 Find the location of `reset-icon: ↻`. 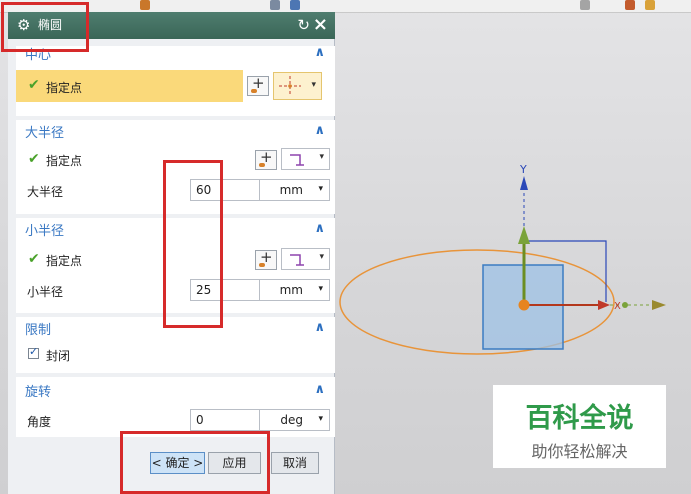

reset-icon: ↻ is located at coordinates (303, 25).